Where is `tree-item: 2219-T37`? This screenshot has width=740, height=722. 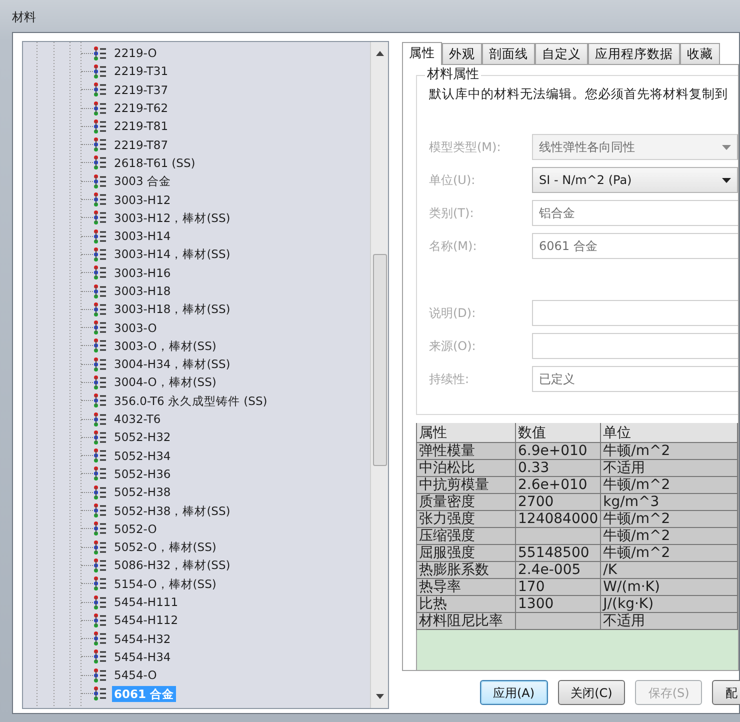 tree-item: 2219-T37 is located at coordinates (141, 90).